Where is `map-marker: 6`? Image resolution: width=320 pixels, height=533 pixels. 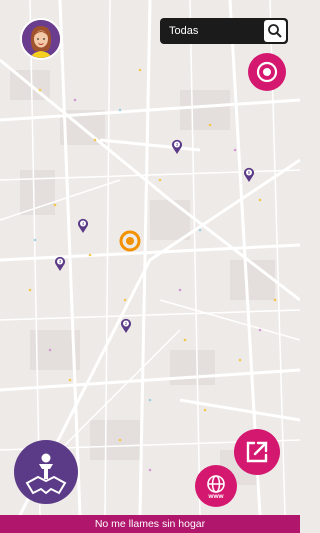 map-marker: 6 is located at coordinates (249, 174).